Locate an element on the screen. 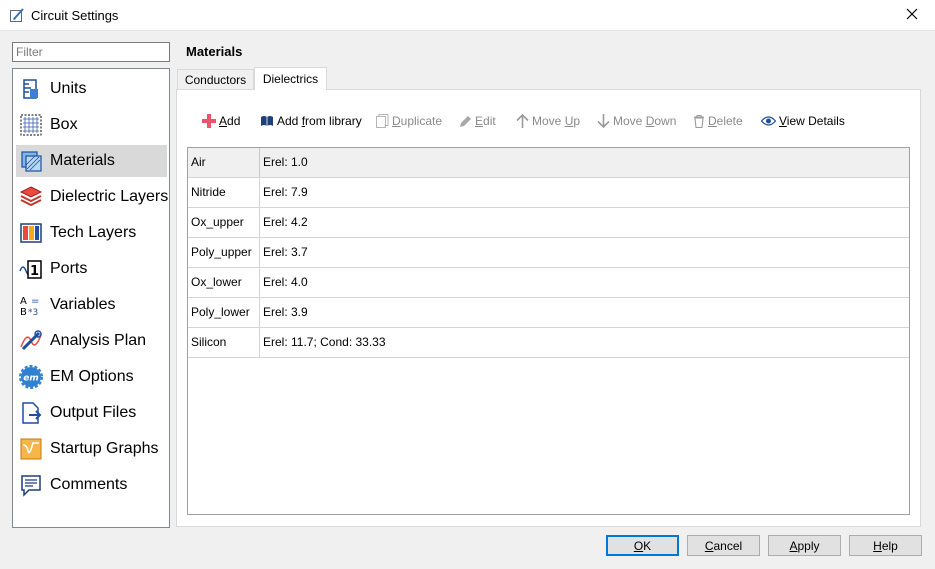  dielectric-properties: Erel: 4.2 is located at coordinates (285, 222).